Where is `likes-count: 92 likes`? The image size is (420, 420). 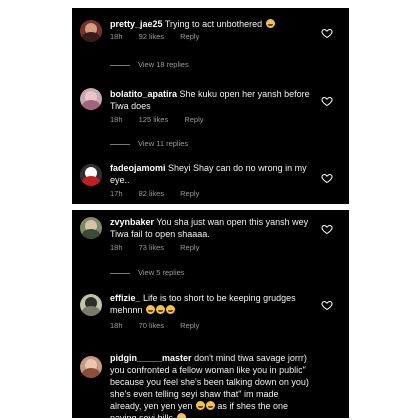
likes-count: 92 likes is located at coordinates (151, 36).